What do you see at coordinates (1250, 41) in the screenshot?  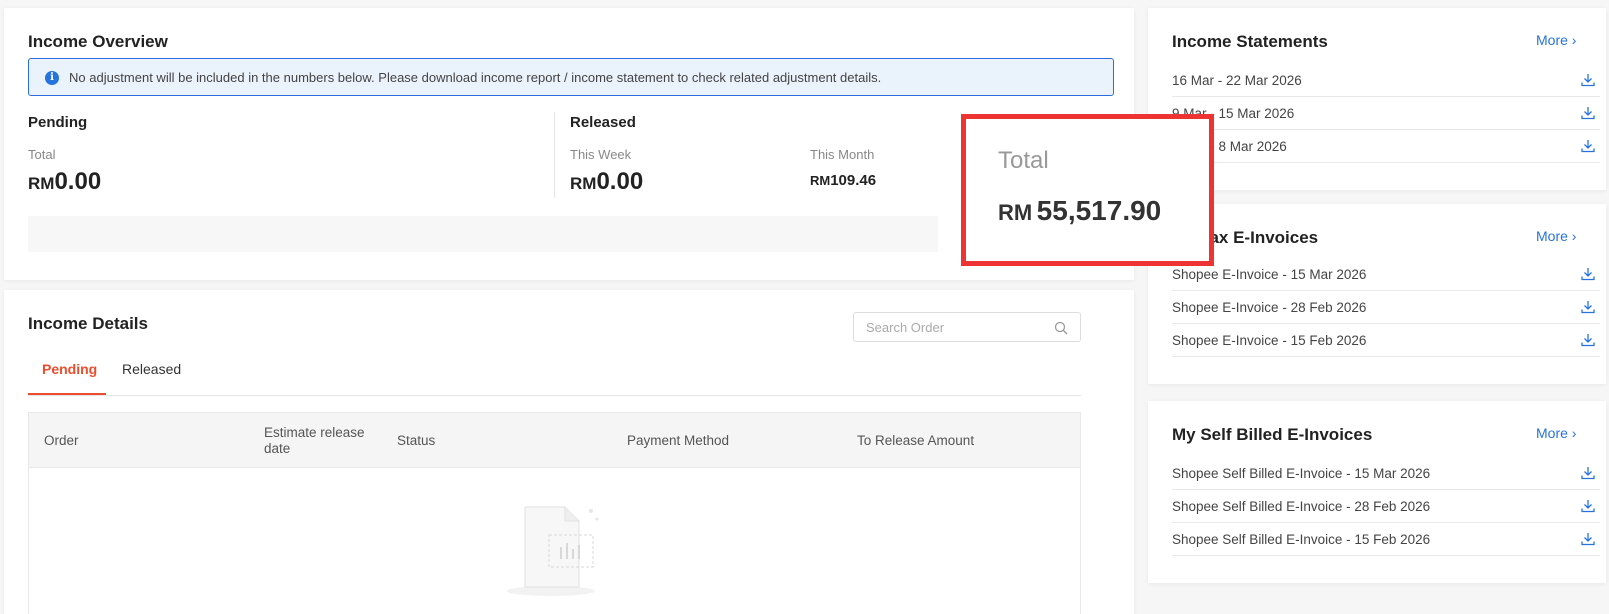 I see `income-statements-title: Income Statements` at bounding box center [1250, 41].